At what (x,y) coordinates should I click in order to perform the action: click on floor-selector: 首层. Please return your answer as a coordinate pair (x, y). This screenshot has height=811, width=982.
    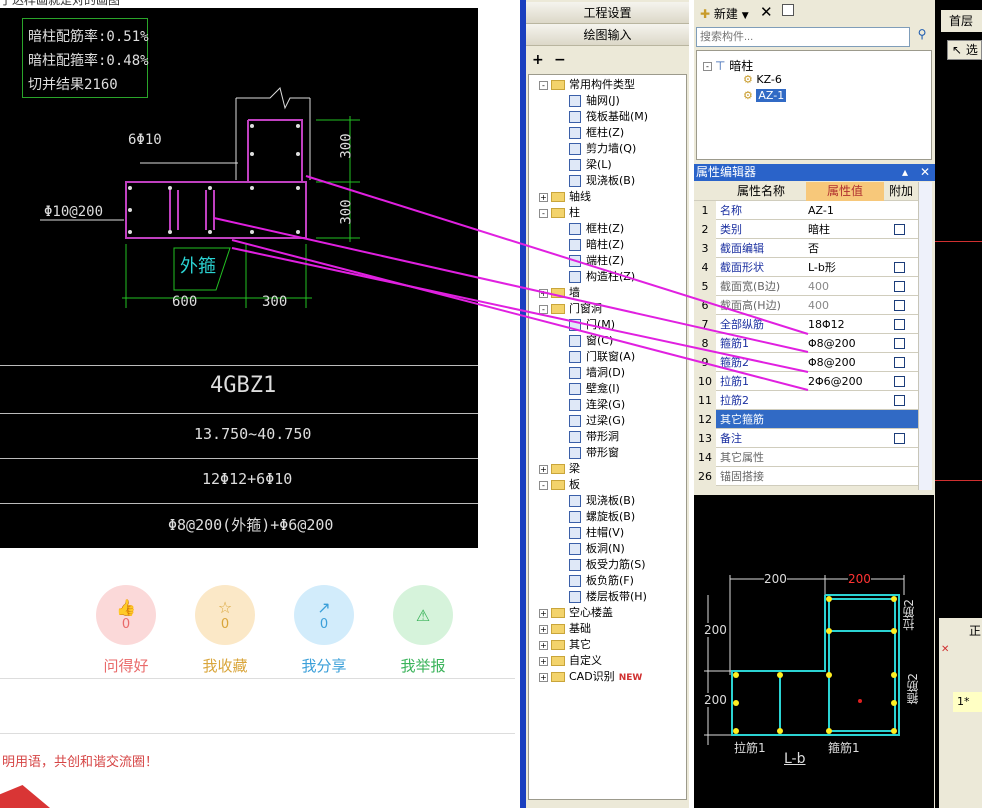
    Looking at the image, I should click on (961, 21).